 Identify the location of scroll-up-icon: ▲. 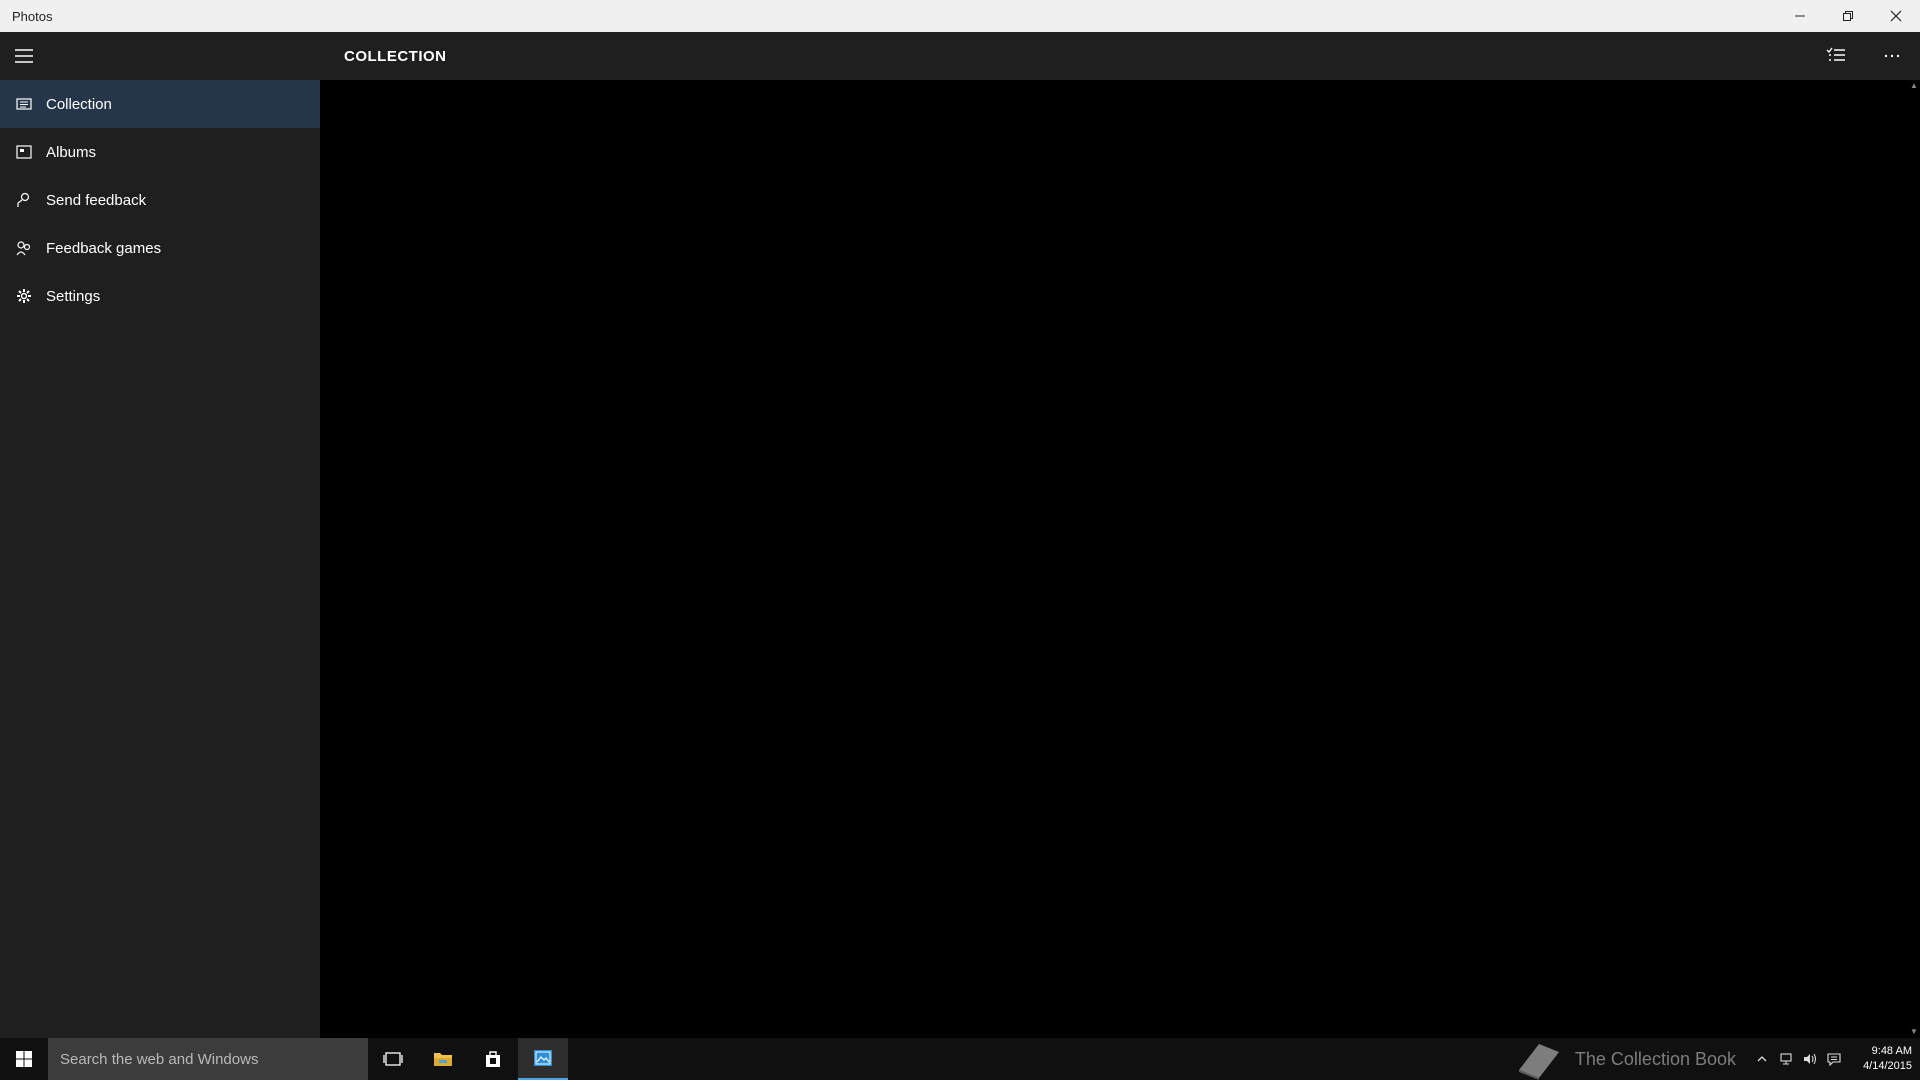
(1914, 86).